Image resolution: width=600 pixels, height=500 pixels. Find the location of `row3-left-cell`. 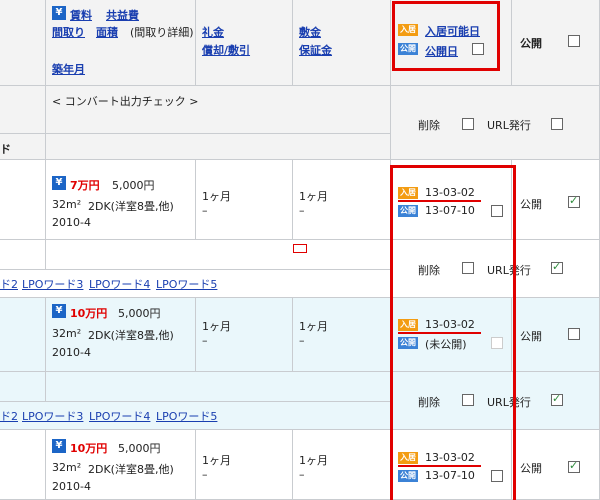

row3-left-cell is located at coordinates (23, 465).